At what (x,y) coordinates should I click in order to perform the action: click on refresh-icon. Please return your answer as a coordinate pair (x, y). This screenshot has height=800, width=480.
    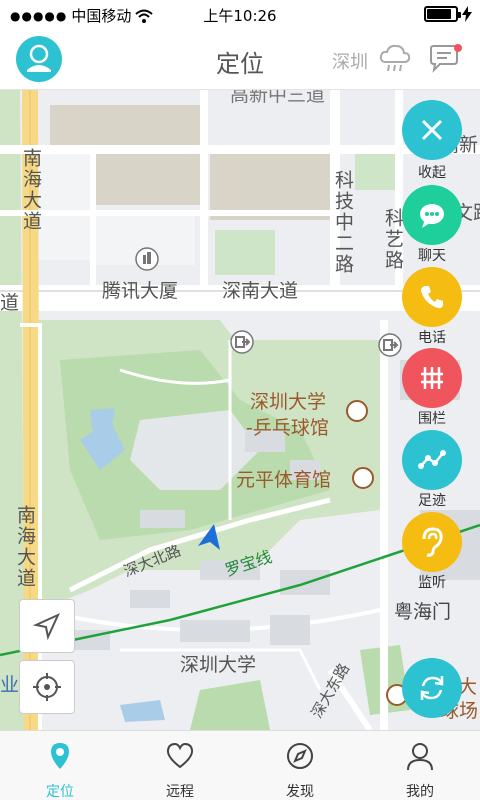
    Looking at the image, I should click on (432, 688).